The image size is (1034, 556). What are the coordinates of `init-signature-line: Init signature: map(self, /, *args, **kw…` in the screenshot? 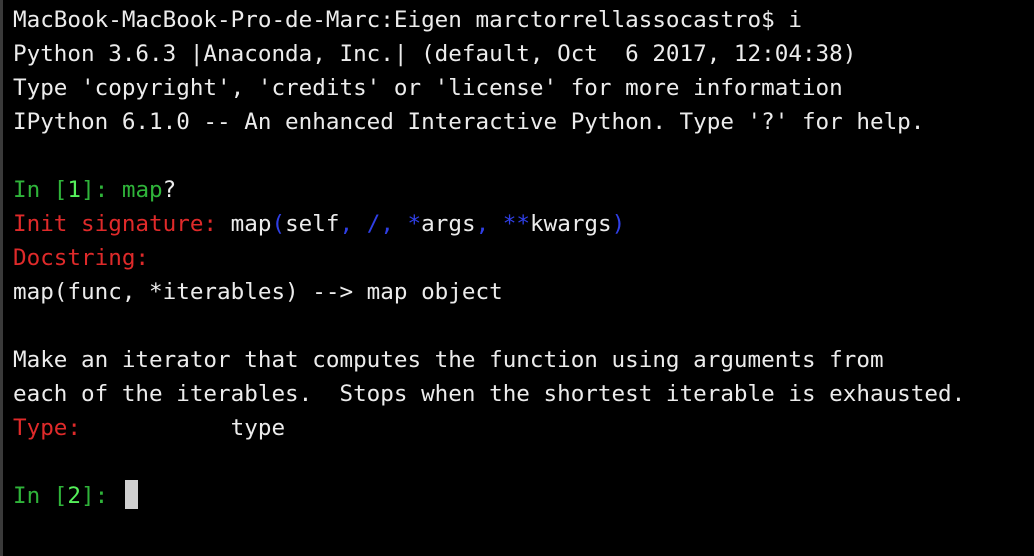 It's located at (523, 224).